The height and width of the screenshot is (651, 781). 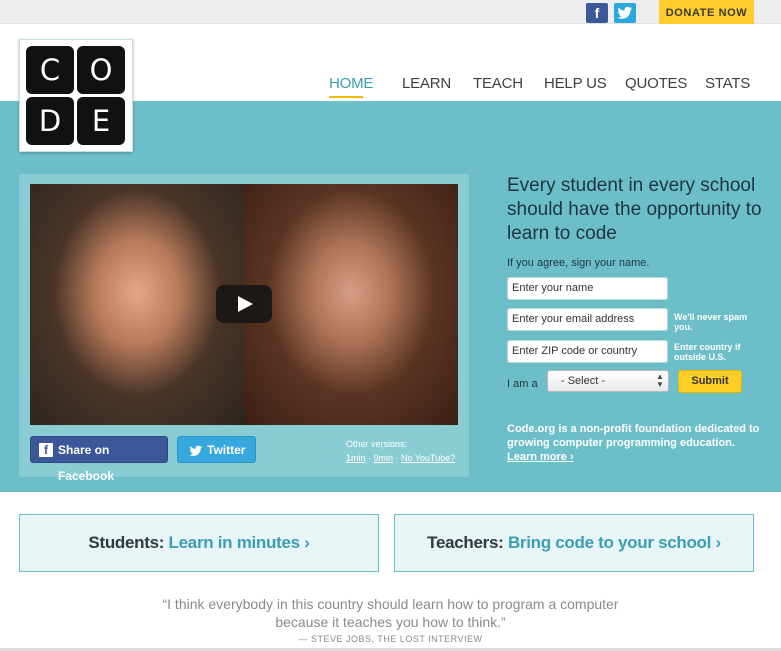 What do you see at coordinates (608, 381) in the screenshot?
I see `role-select: - Select -` at bounding box center [608, 381].